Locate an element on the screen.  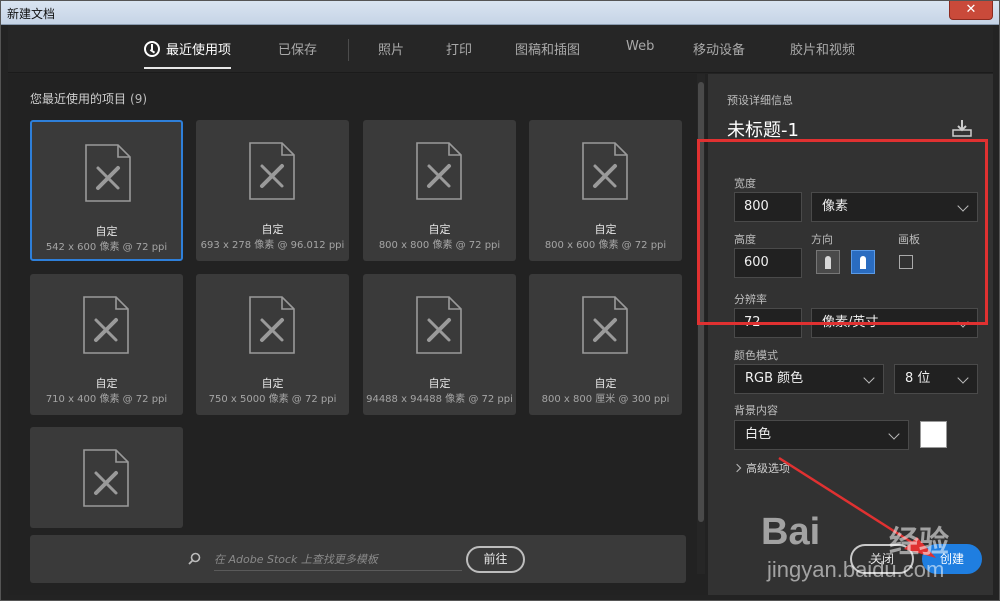
preset-size: 693 x 278 像素 @ 96.012 ppi is located at coordinates (272, 245).